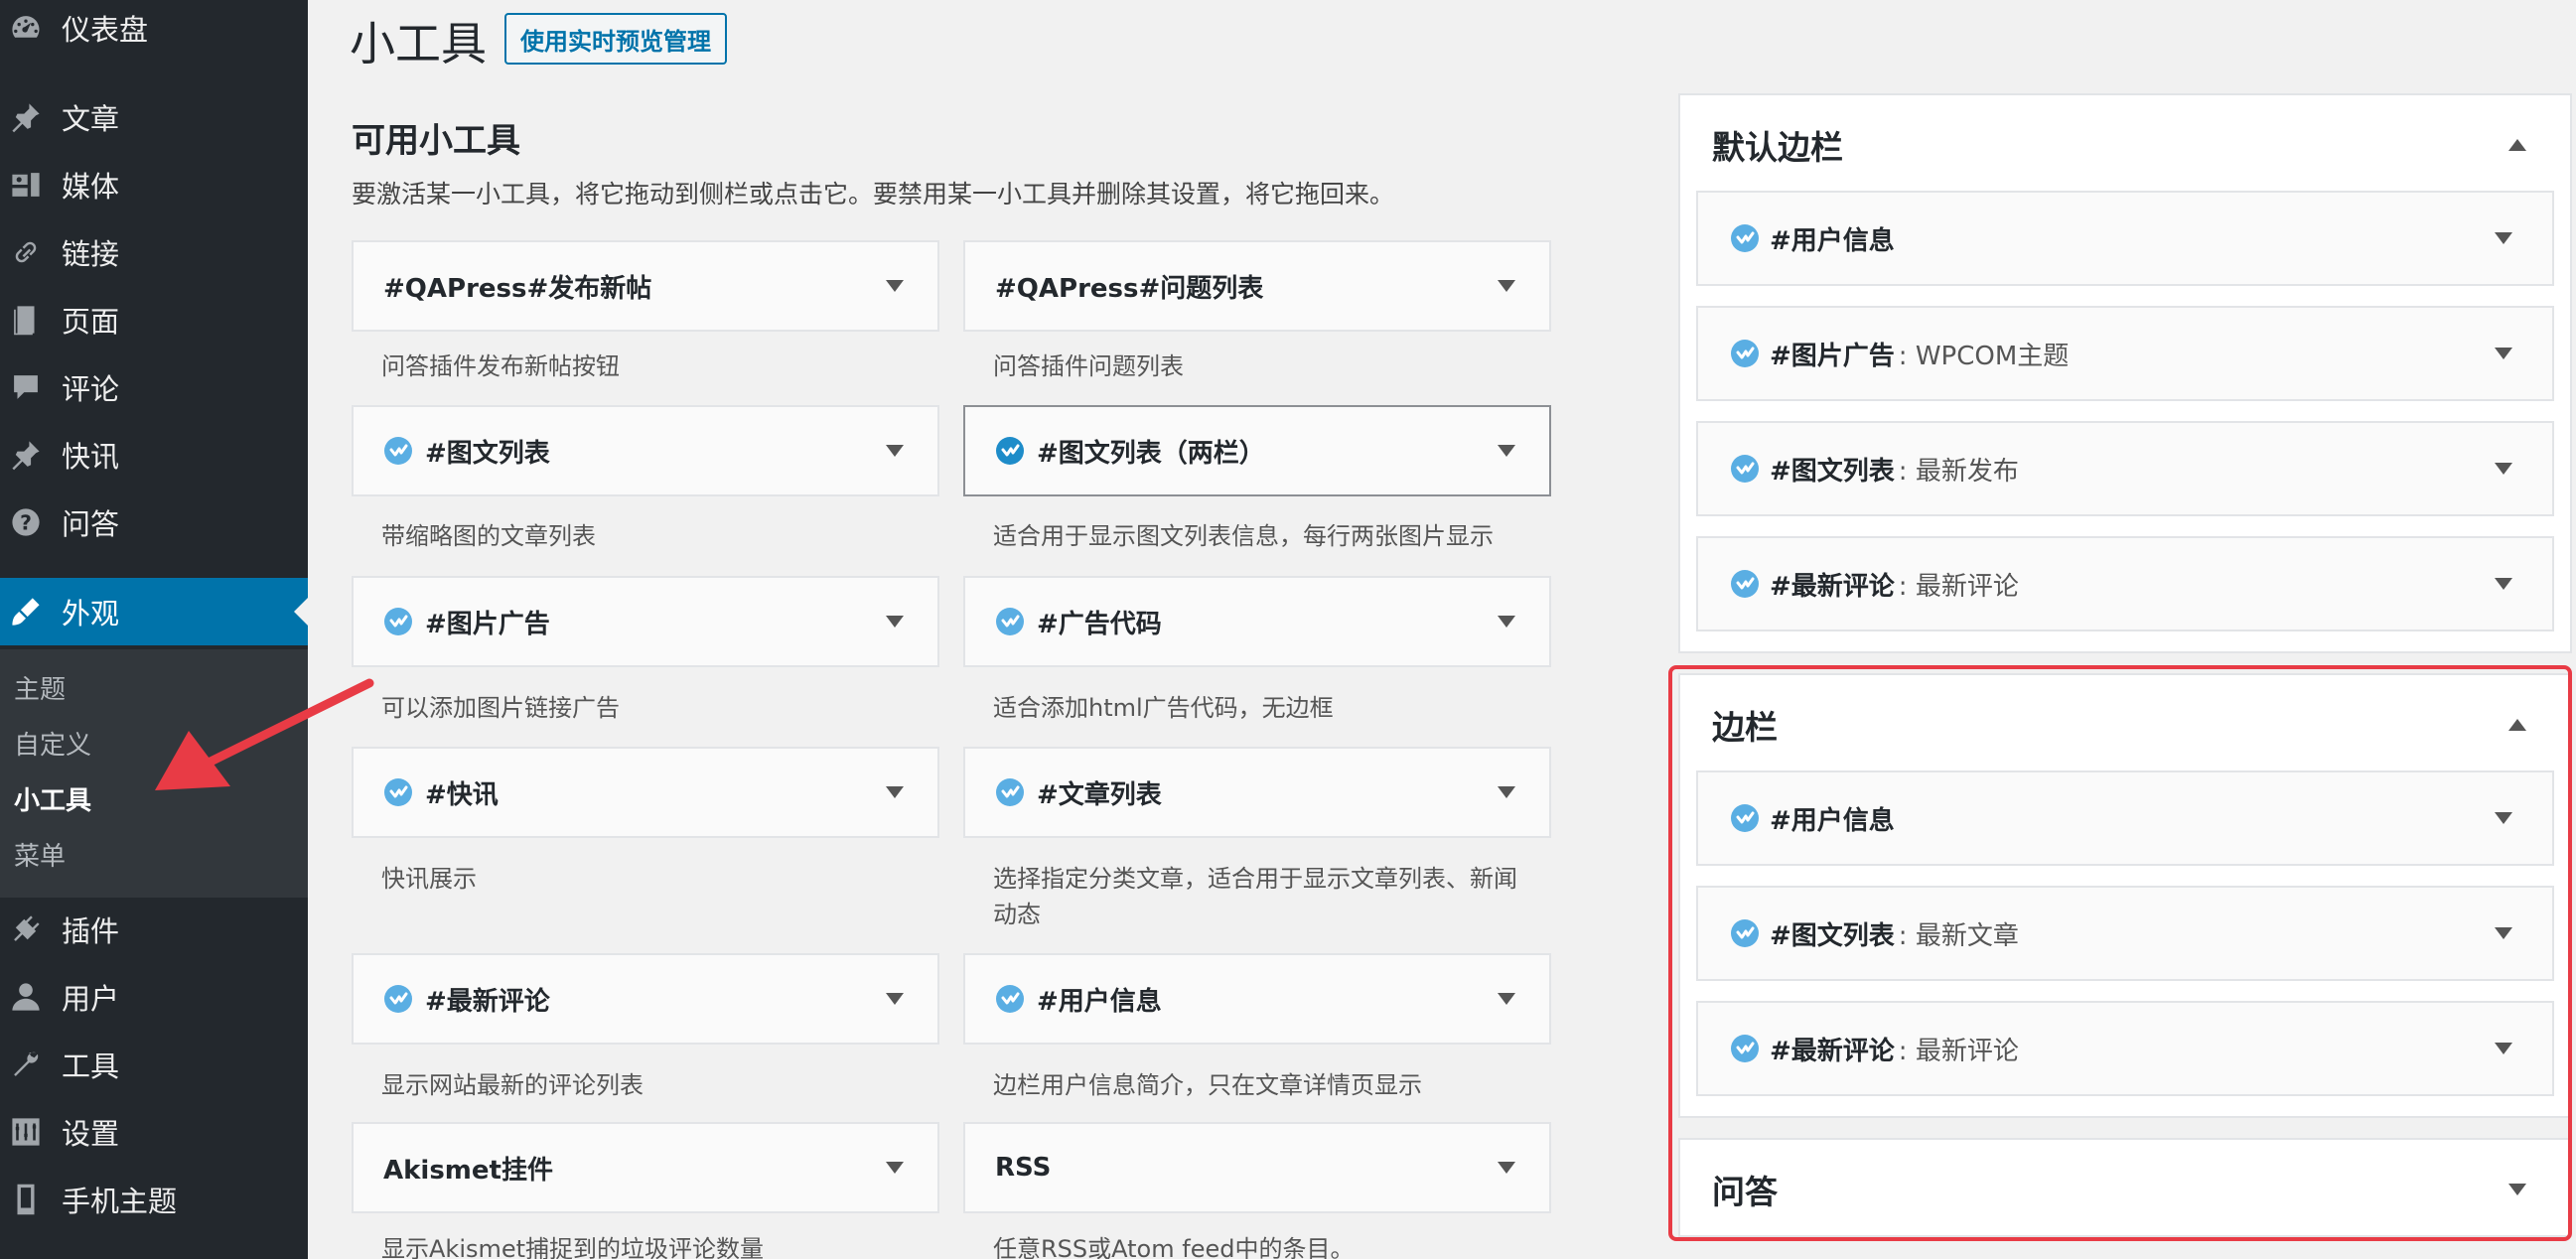 Image resolution: width=2576 pixels, height=1259 pixels. Describe the element at coordinates (26, 185) in the screenshot. I see `media-icon` at that location.